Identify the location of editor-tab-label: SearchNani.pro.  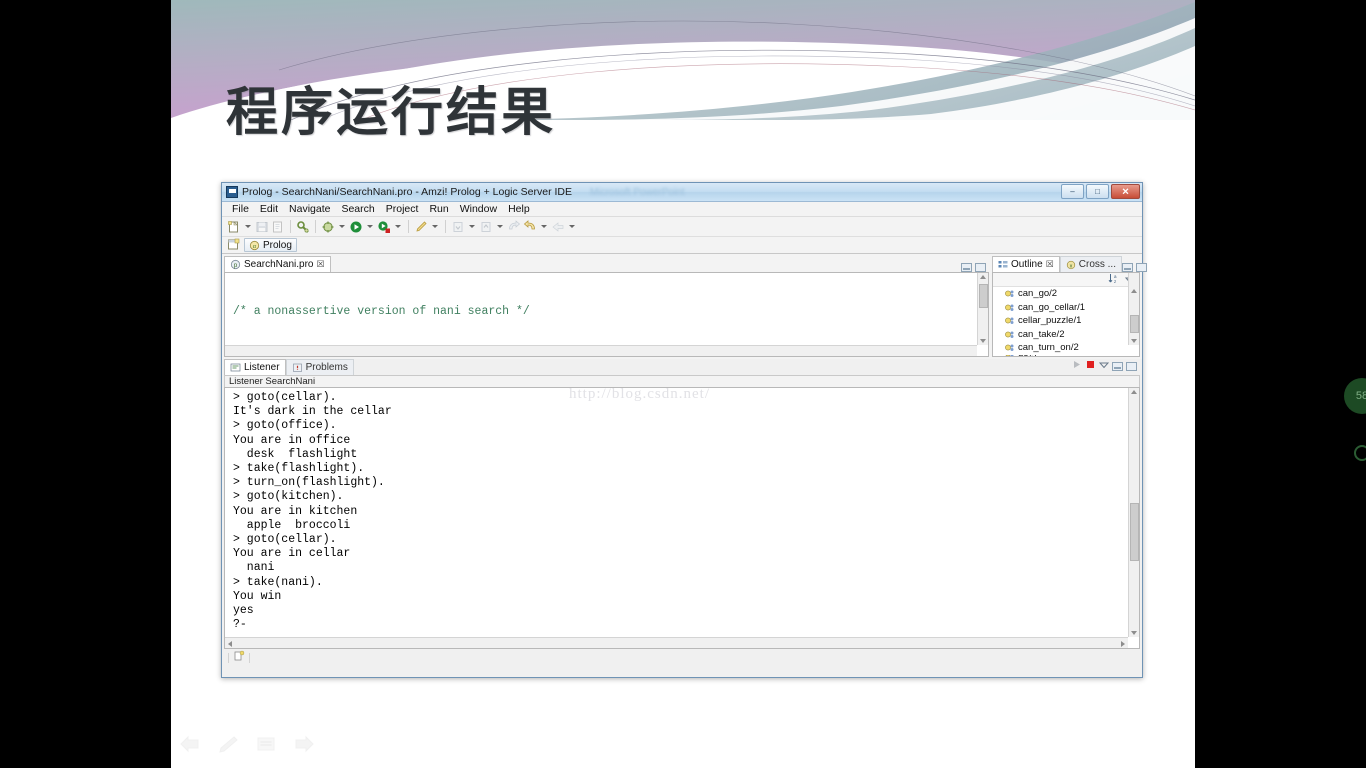
(279, 264).